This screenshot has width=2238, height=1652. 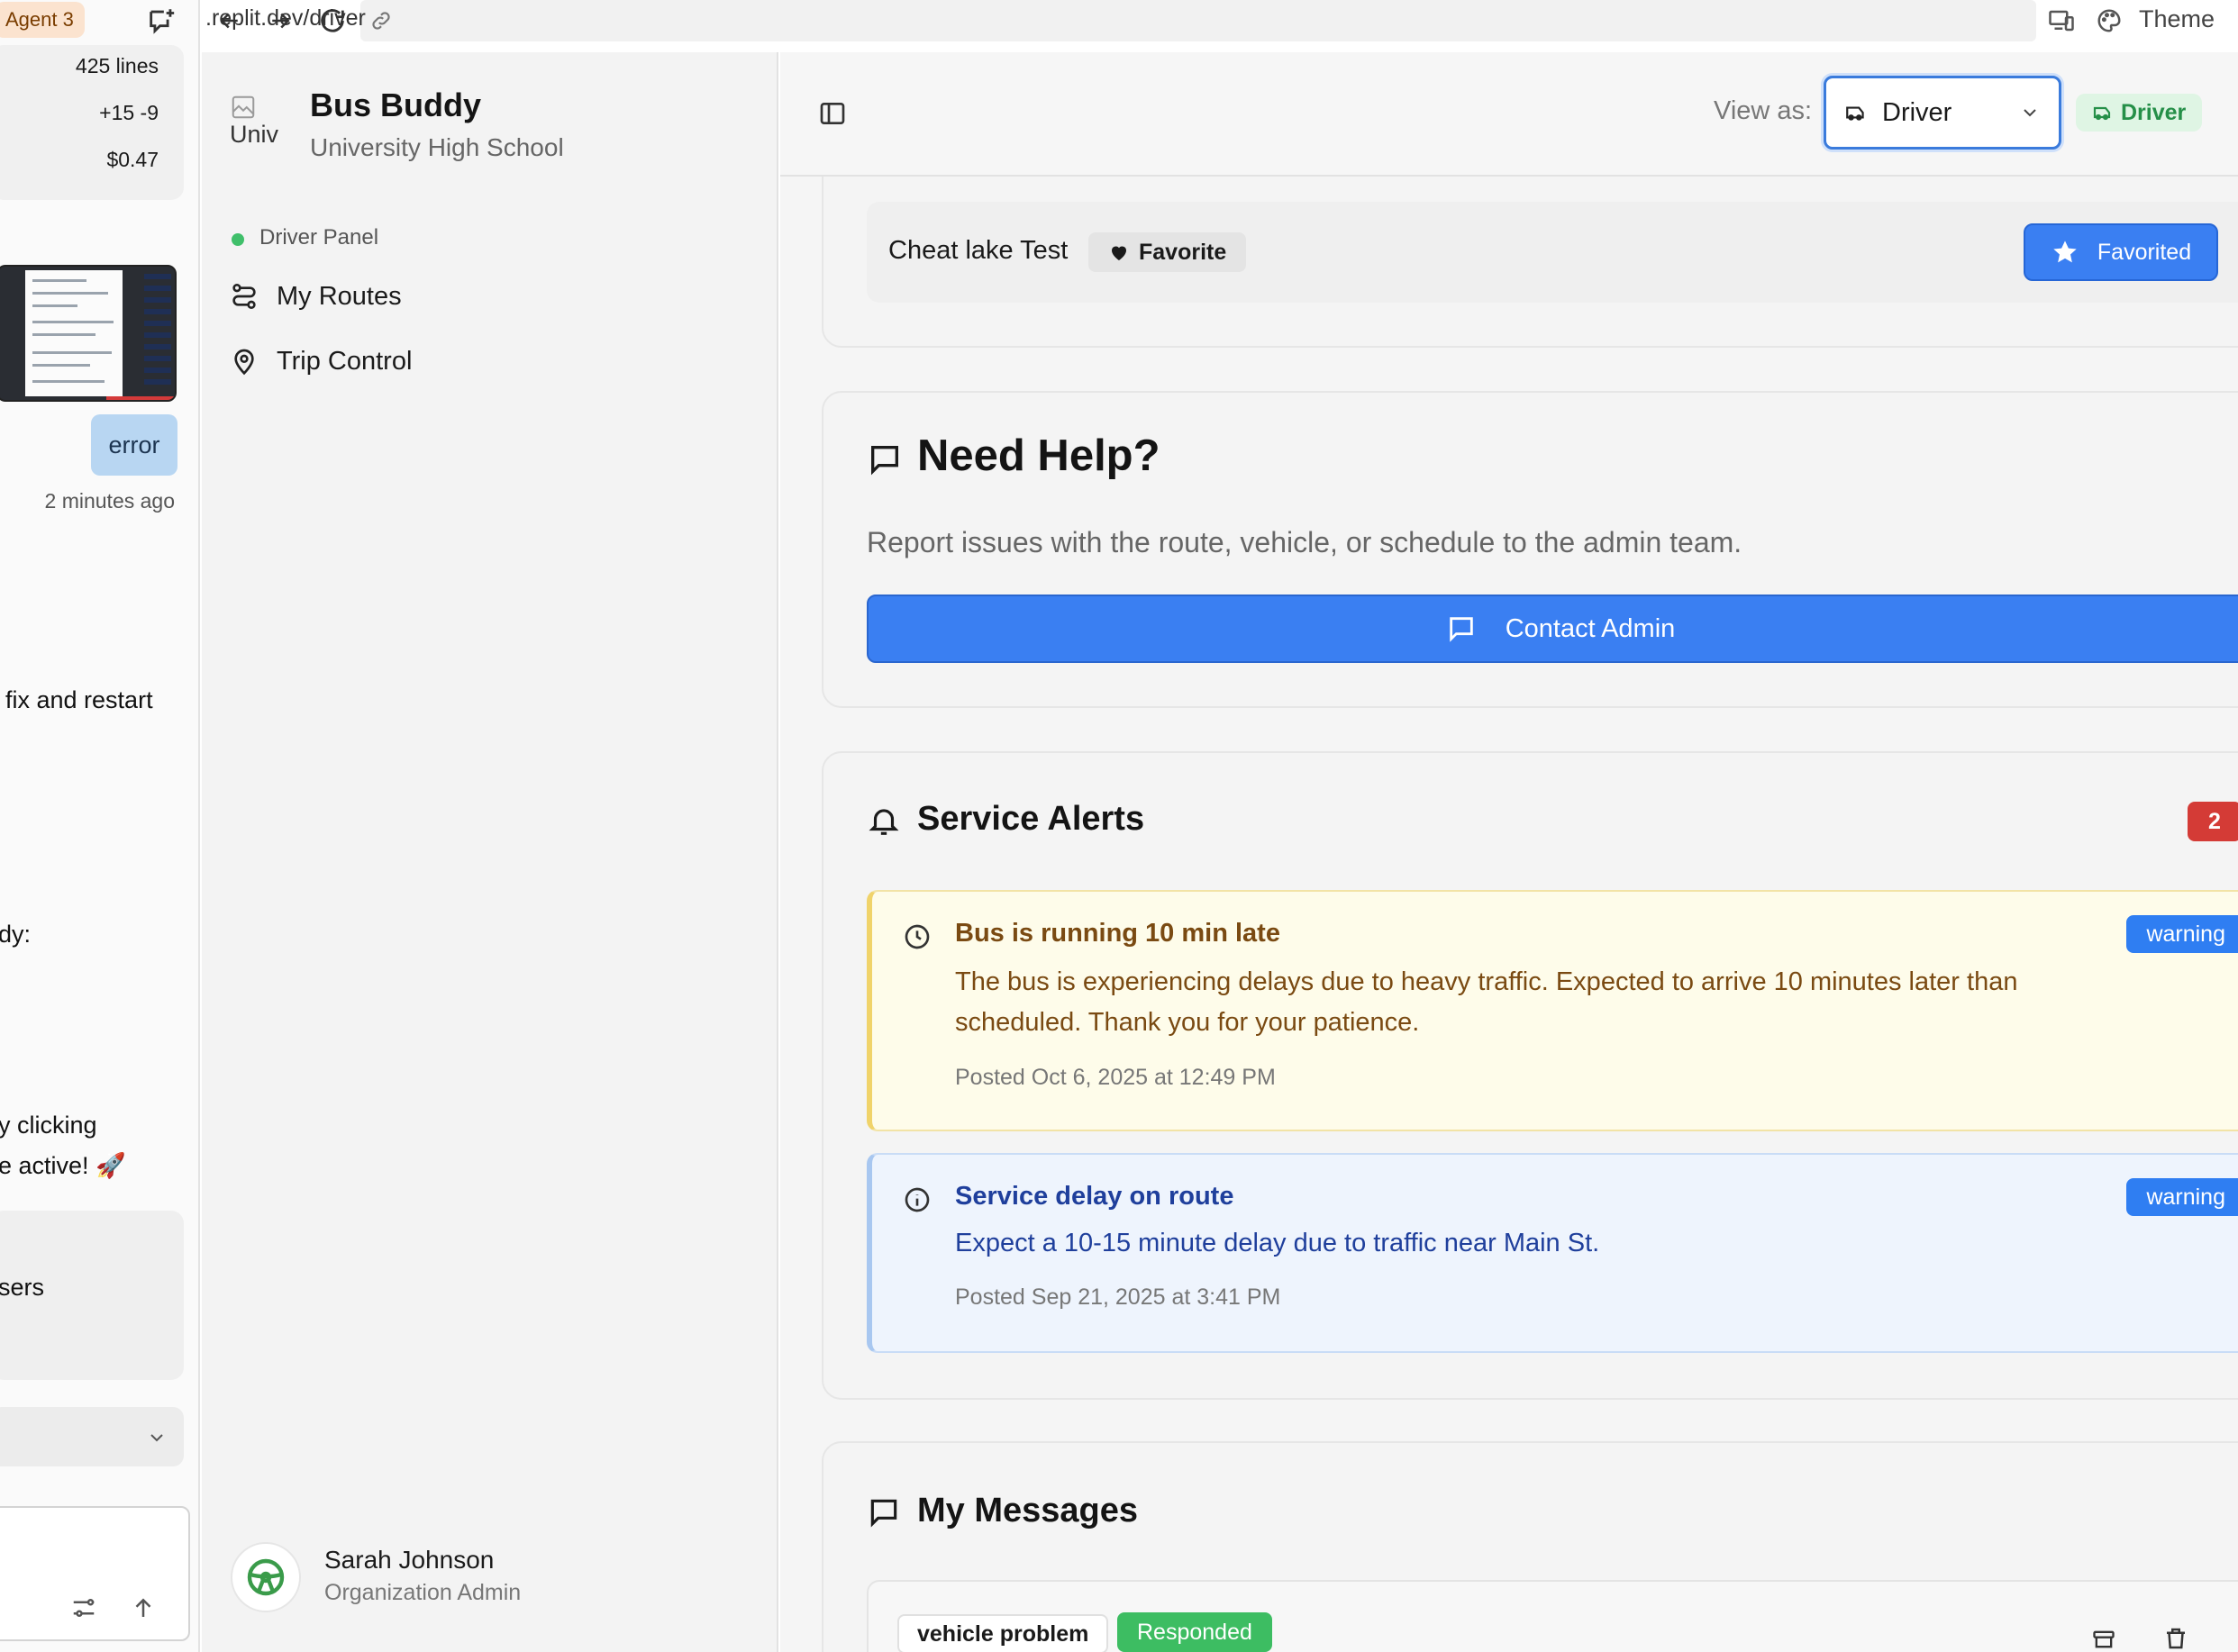 I want to click on screenshot-thumbnail, so click(x=88, y=333).